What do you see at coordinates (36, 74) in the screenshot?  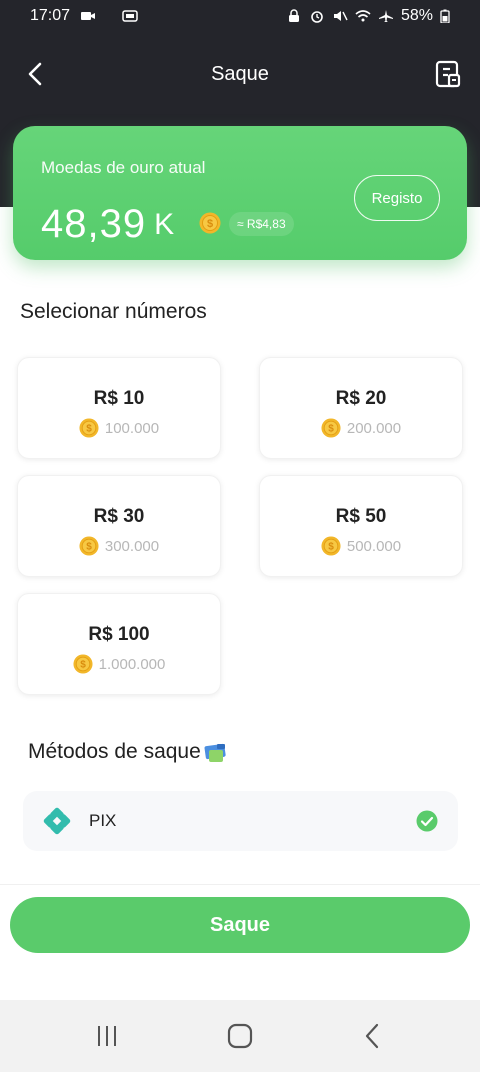 I see `back-arrow-icon` at bounding box center [36, 74].